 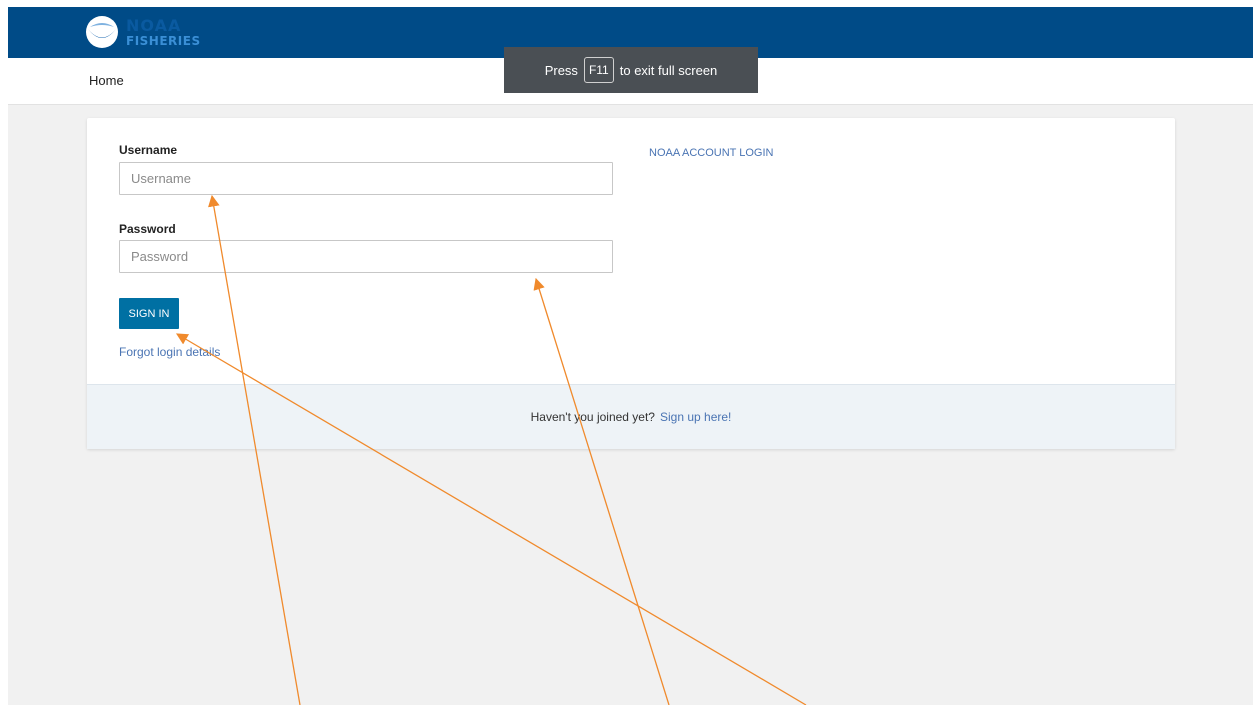 I want to click on fullscreen-press-text: Press, so click(x=561, y=70).